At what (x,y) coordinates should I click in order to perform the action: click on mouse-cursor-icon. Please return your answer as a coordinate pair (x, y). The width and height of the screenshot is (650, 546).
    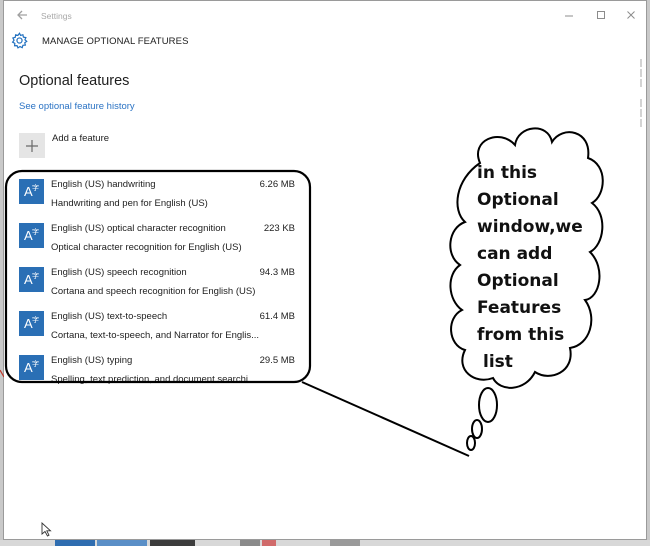
    Looking at the image, I should click on (46, 529).